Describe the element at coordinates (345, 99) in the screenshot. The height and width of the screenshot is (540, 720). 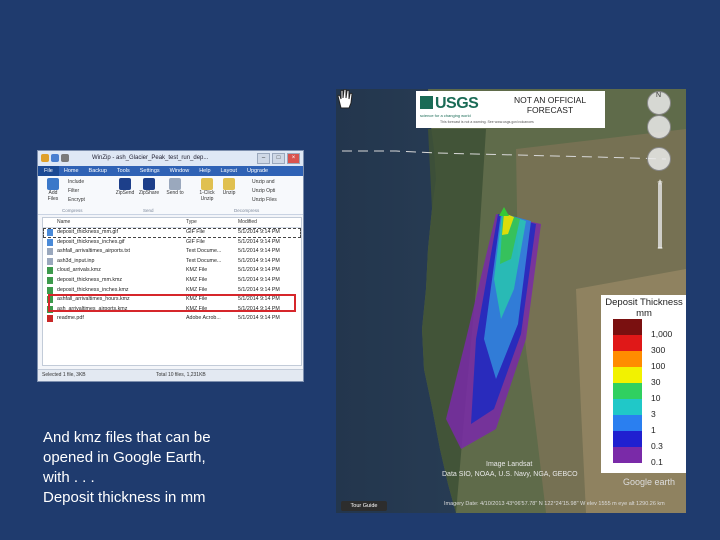
I see `hand-cursor-icon` at that location.